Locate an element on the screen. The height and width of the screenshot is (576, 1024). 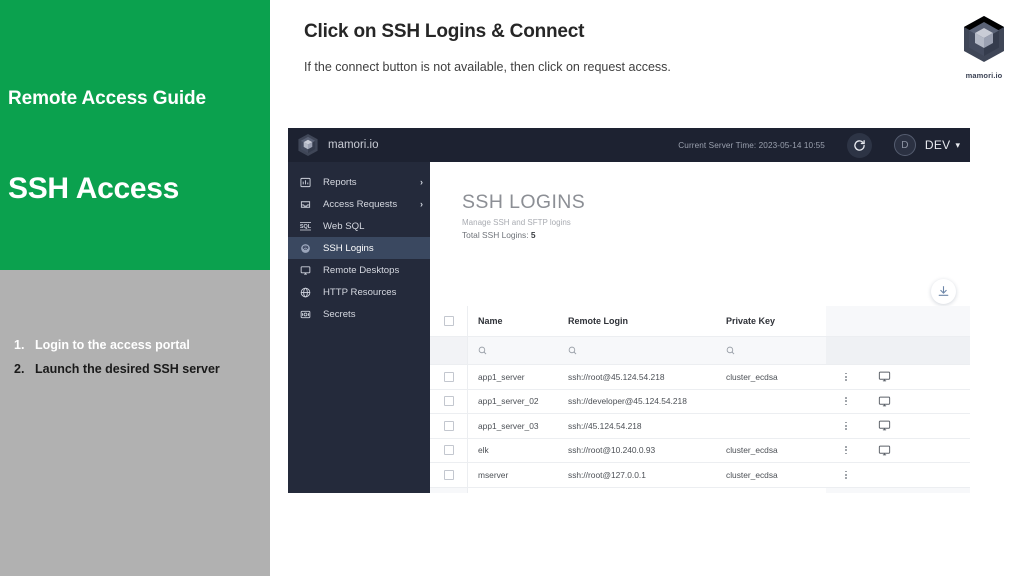
column-header-private-key: Private Key is located at coordinates (776, 321).